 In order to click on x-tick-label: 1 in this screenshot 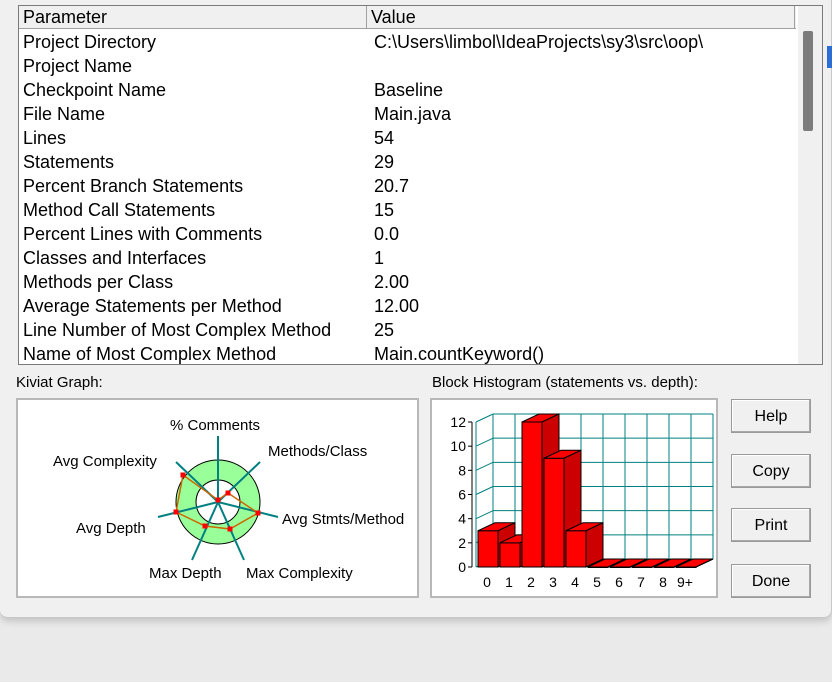, I will do `click(509, 582)`.